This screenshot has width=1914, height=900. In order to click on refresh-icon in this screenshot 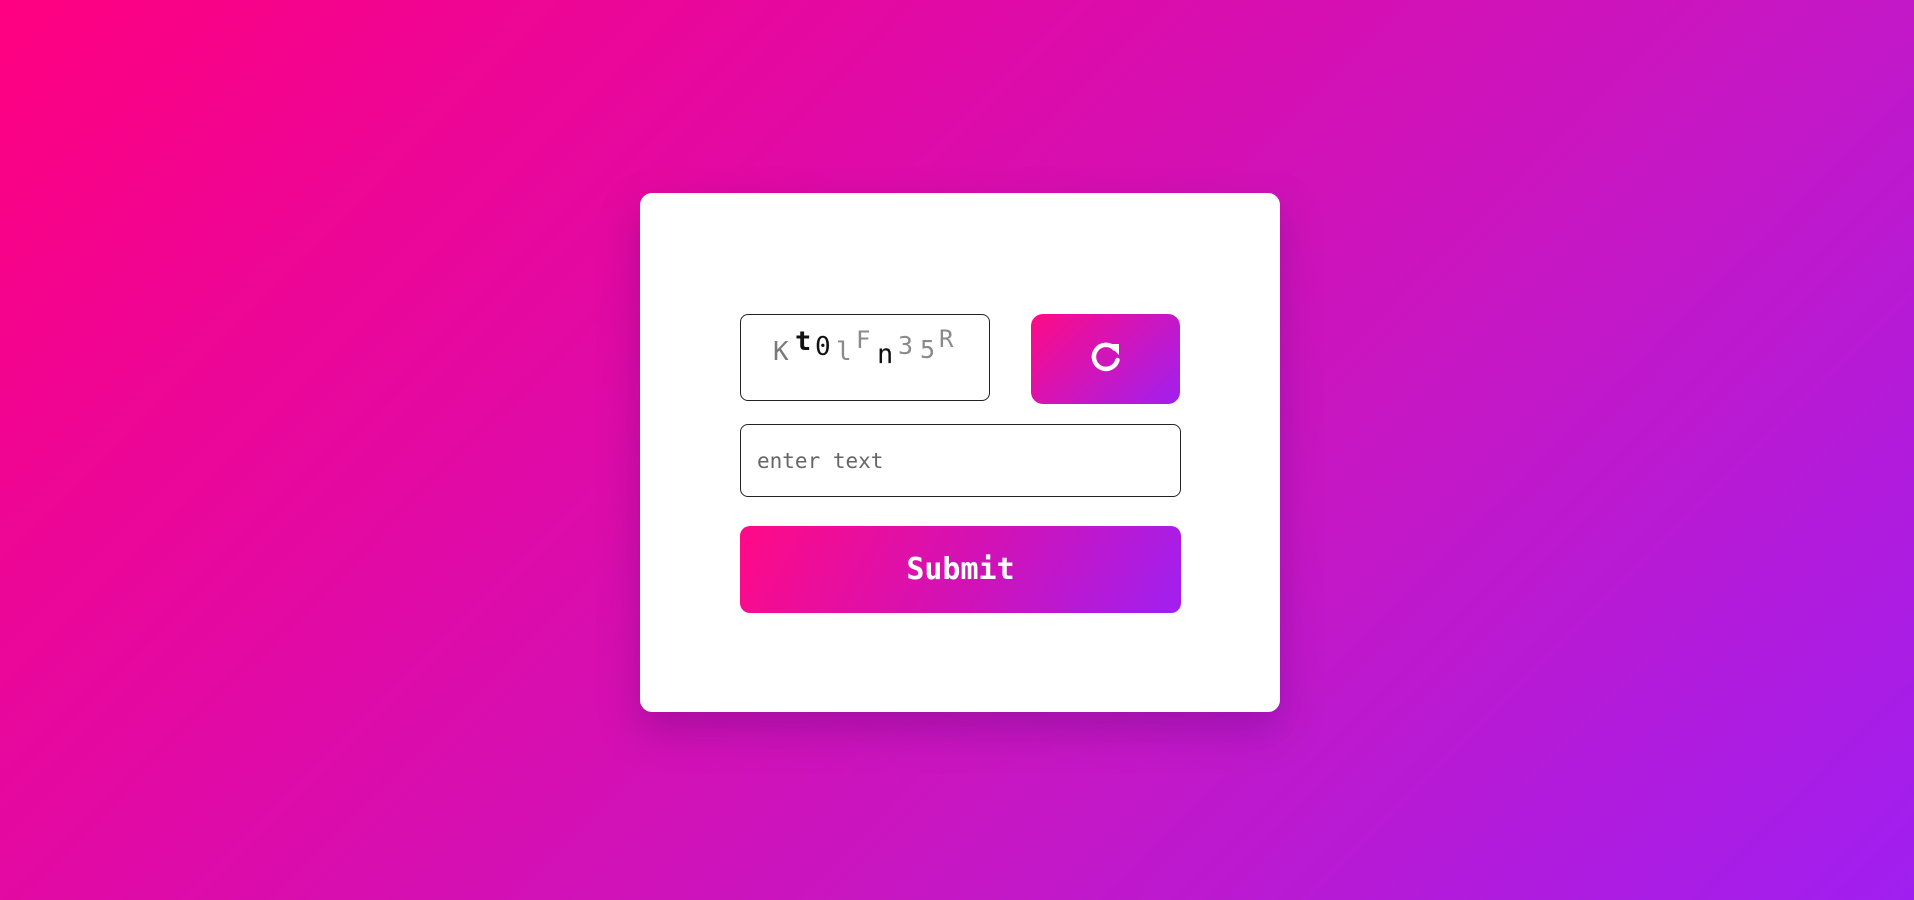, I will do `click(1106, 359)`.